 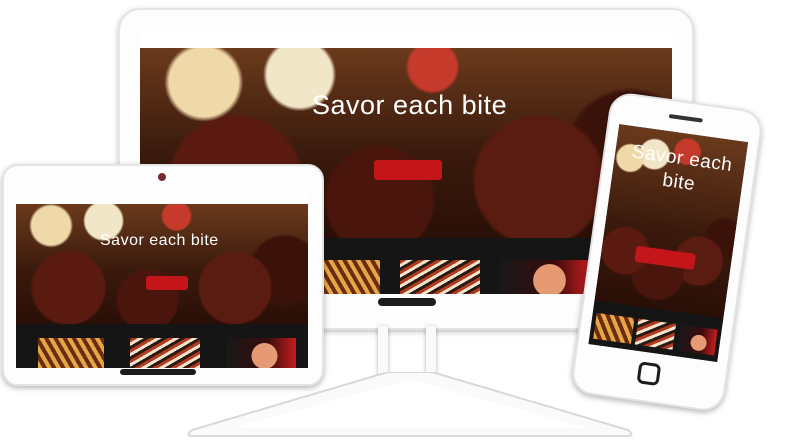 I want to click on monitor-logo-bar, so click(x=407, y=302).